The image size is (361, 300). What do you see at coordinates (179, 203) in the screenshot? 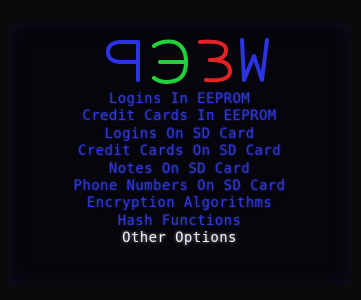
I see `menu-item-encryption-algorithms: Encryption Algorithms` at bounding box center [179, 203].